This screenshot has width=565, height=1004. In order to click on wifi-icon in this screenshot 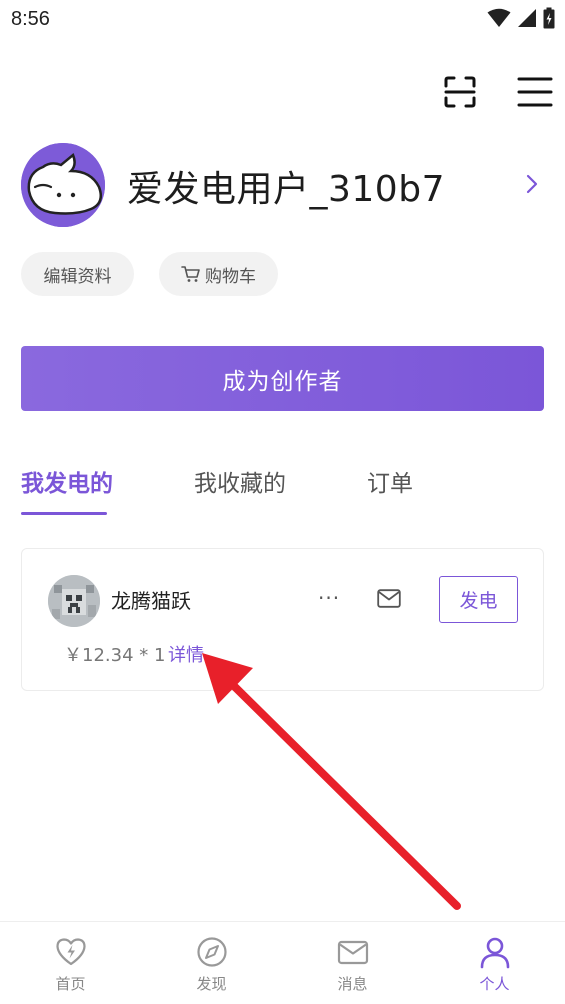, I will do `click(499, 17)`.